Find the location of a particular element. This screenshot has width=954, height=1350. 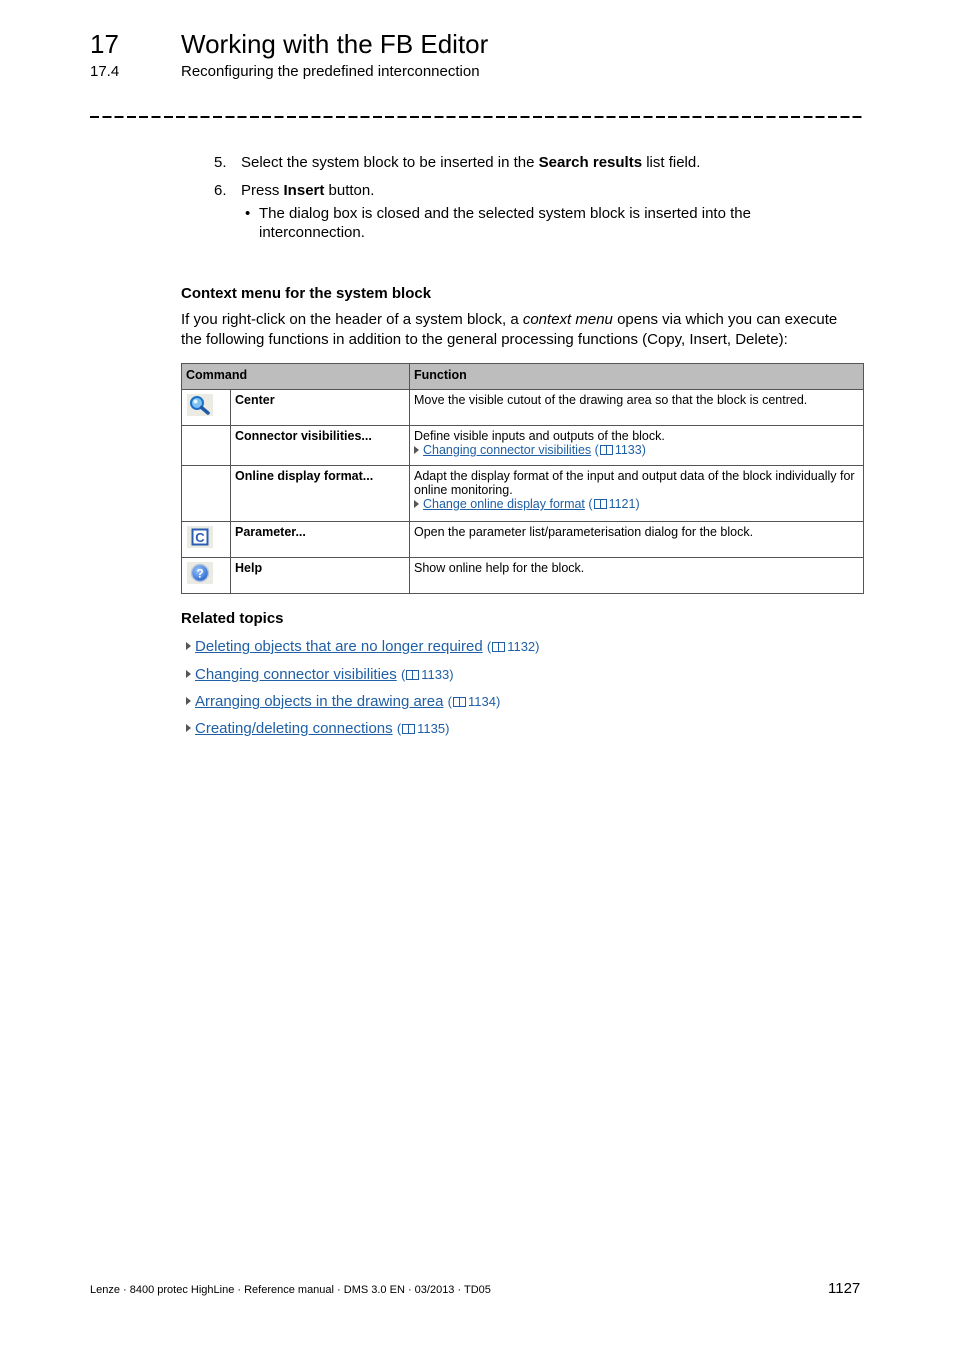

icon-cell: C is located at coordinates (206, 539).